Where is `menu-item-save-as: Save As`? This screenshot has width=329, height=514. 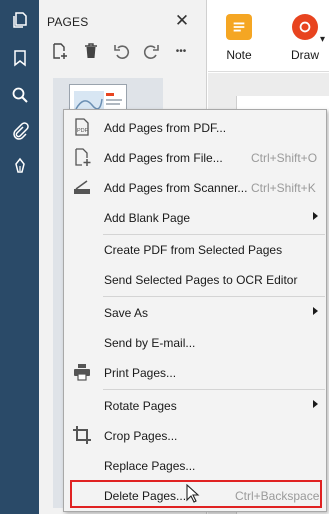 menu-item-save-as: Save As is located at coordinates (196, 312).